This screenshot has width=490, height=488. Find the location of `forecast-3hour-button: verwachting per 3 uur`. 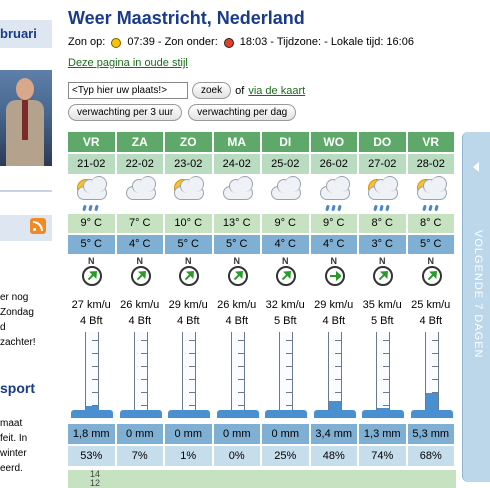

forecast-3hour-button: verwachting per 3 uur is located at coordinates (125, 112).